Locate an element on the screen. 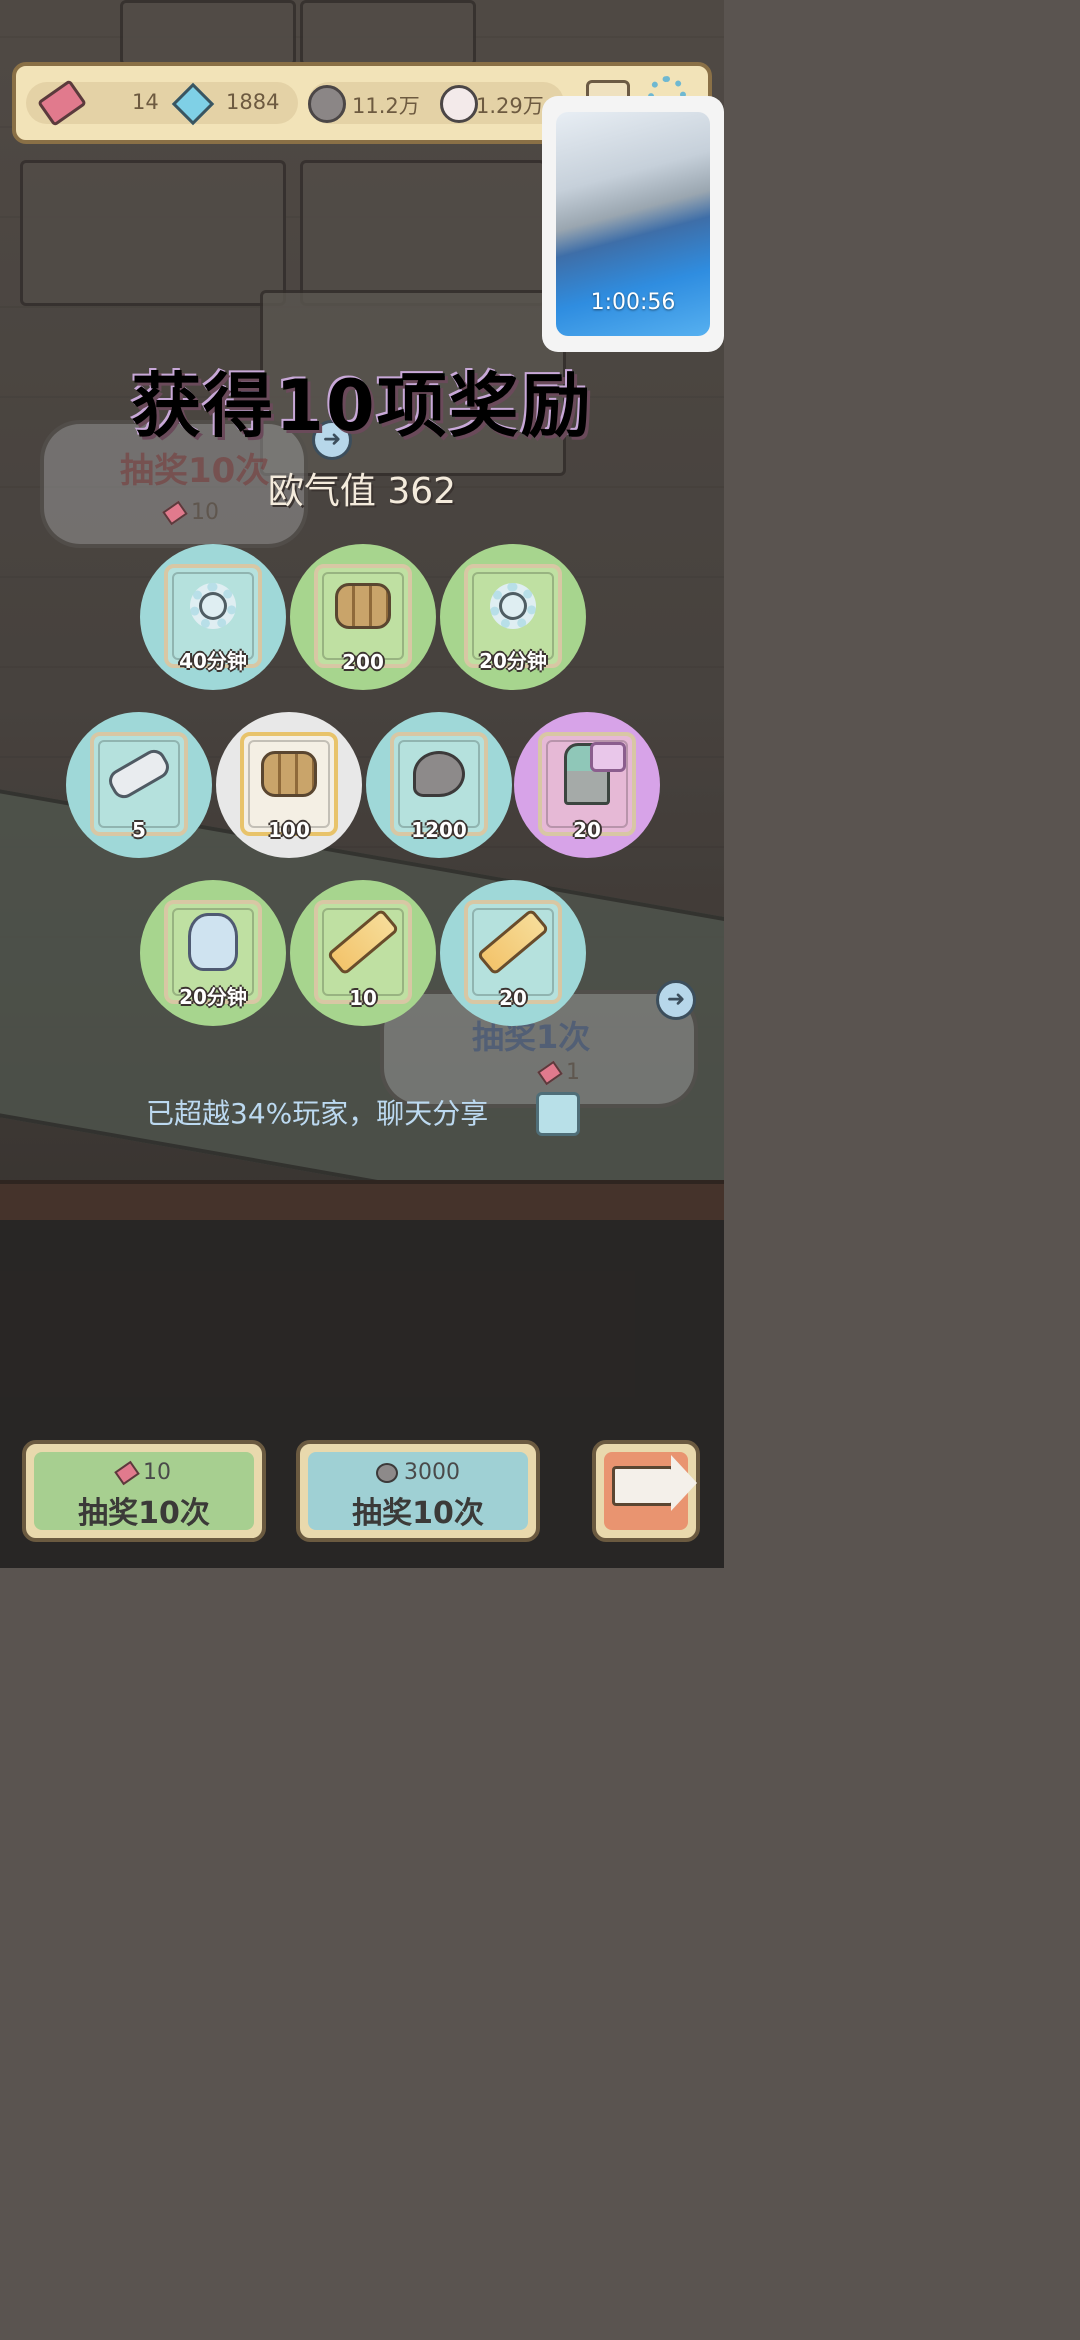 The width and height of the screenshot is (1080, 2340). pink-ghost-icon is located at coordinates (459, 104).